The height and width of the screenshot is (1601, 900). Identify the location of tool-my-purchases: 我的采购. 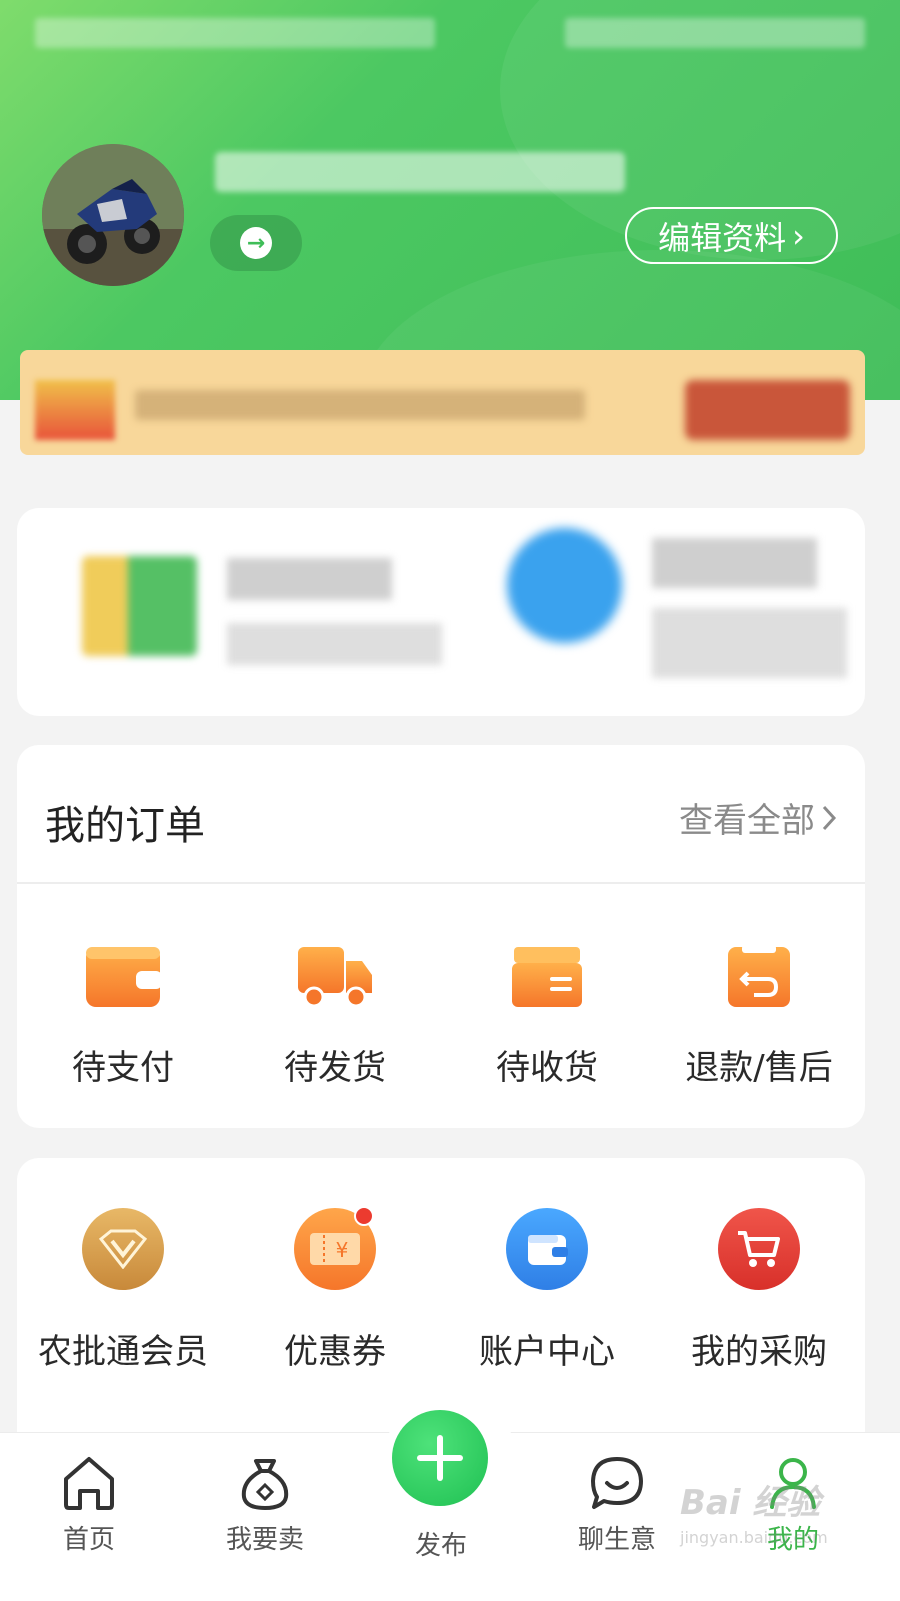
(759, 1290).